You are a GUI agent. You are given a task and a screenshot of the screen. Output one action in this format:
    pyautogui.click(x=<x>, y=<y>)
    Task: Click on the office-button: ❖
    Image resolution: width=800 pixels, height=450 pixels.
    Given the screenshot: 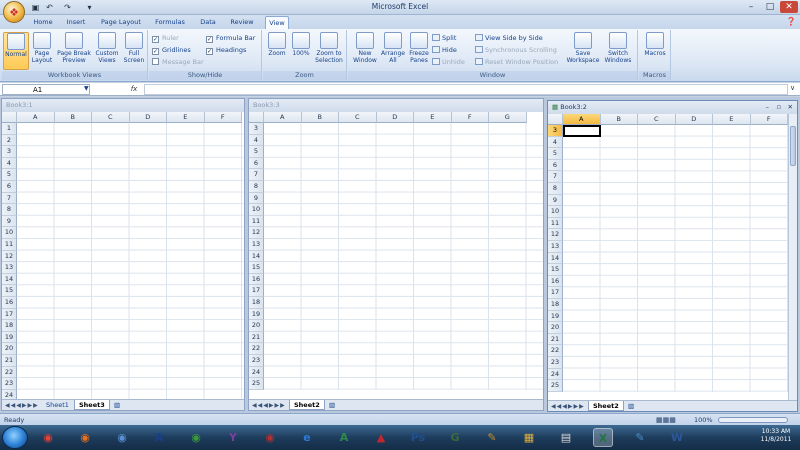 What is the action you would take?
    pyautogui.click(x=14, y=12)
    